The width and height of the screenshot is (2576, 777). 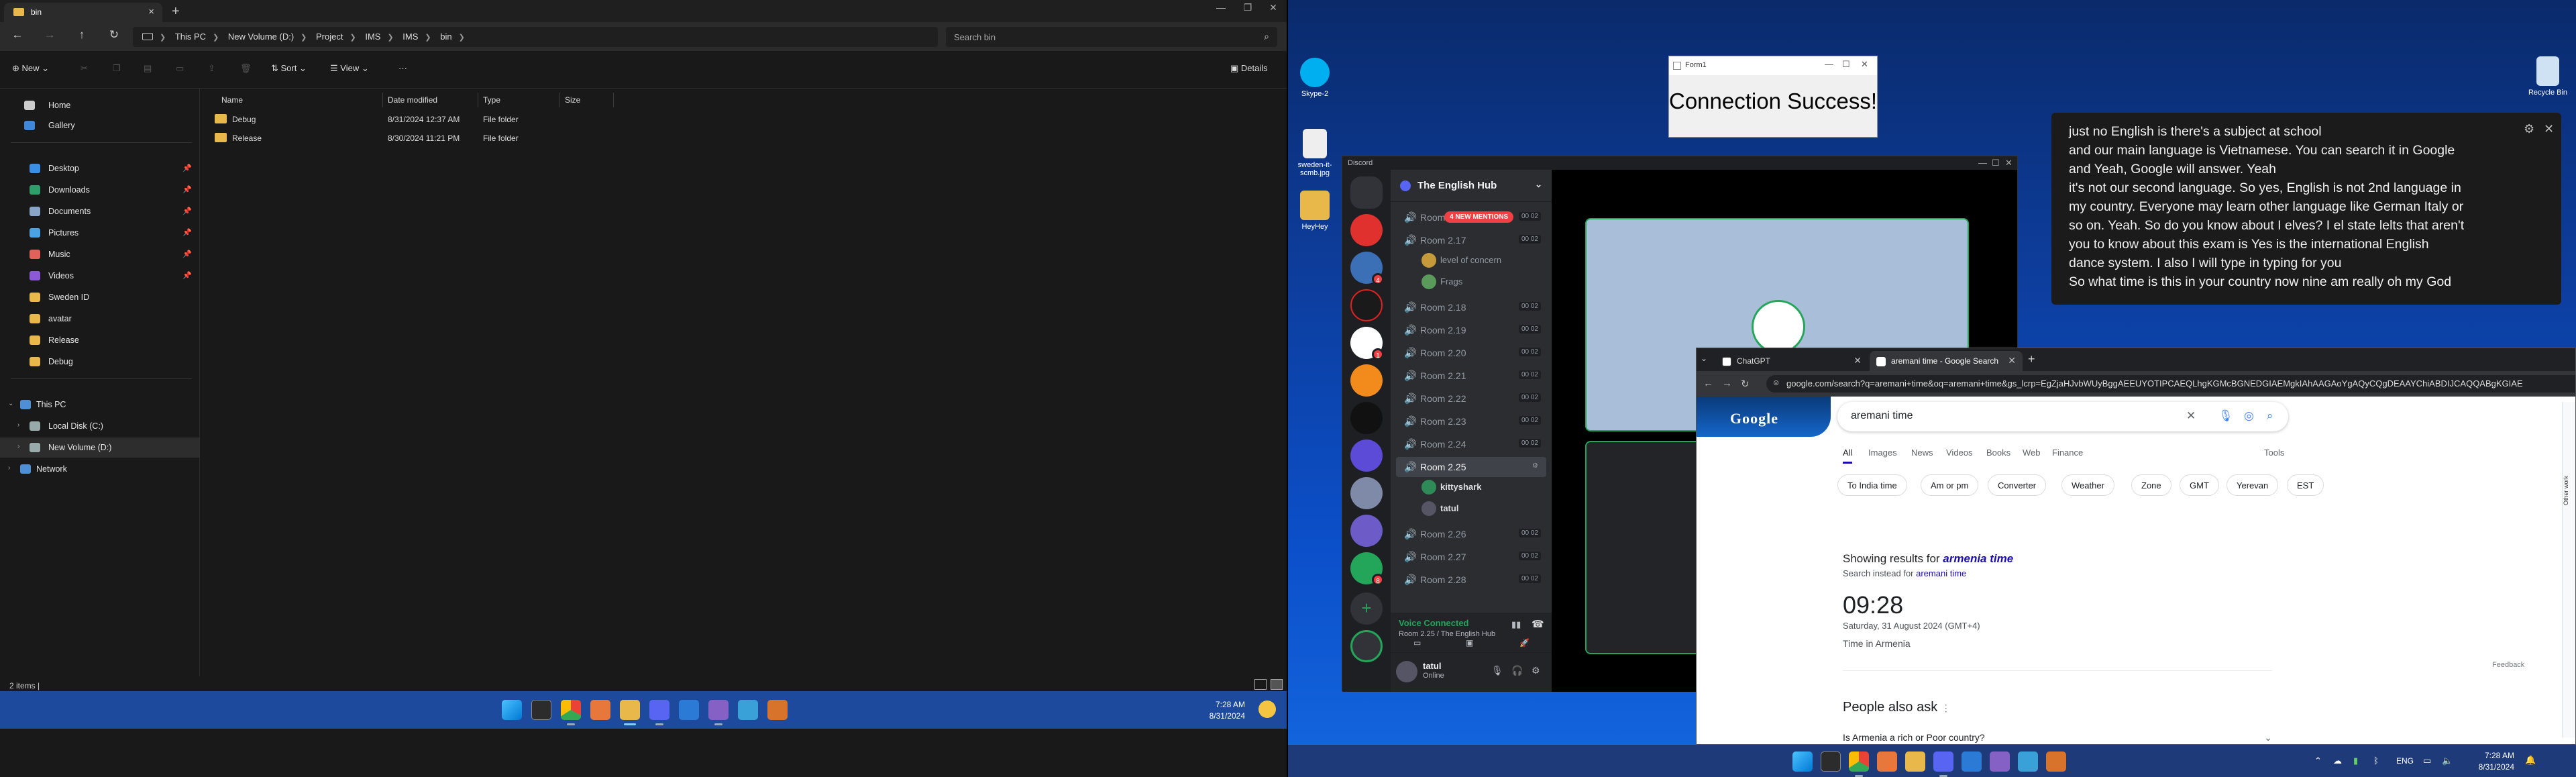 I want to click on nav-gallery: Gallery, so click(x=100, y=125).